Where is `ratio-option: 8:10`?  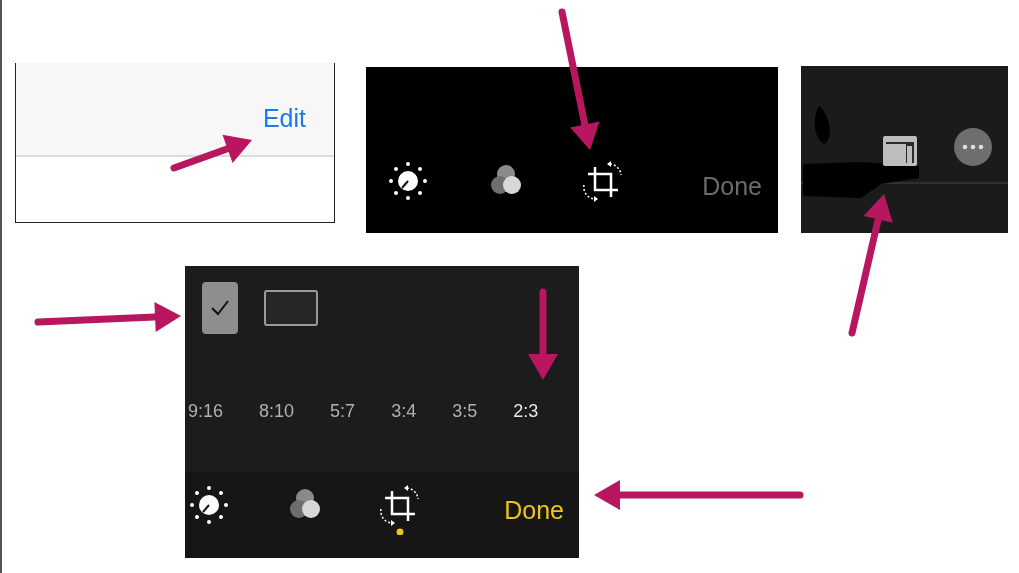 ratio-option: 8:10 is located at coordinates (277, 411).